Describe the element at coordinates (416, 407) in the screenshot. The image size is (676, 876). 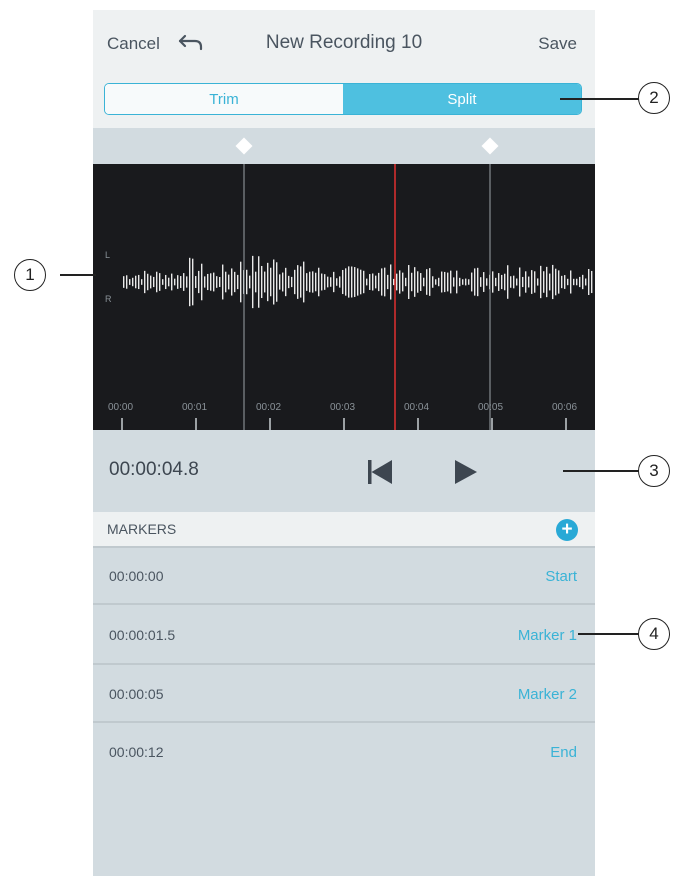
I see `timeline-tick-label: 00:04` at that location.